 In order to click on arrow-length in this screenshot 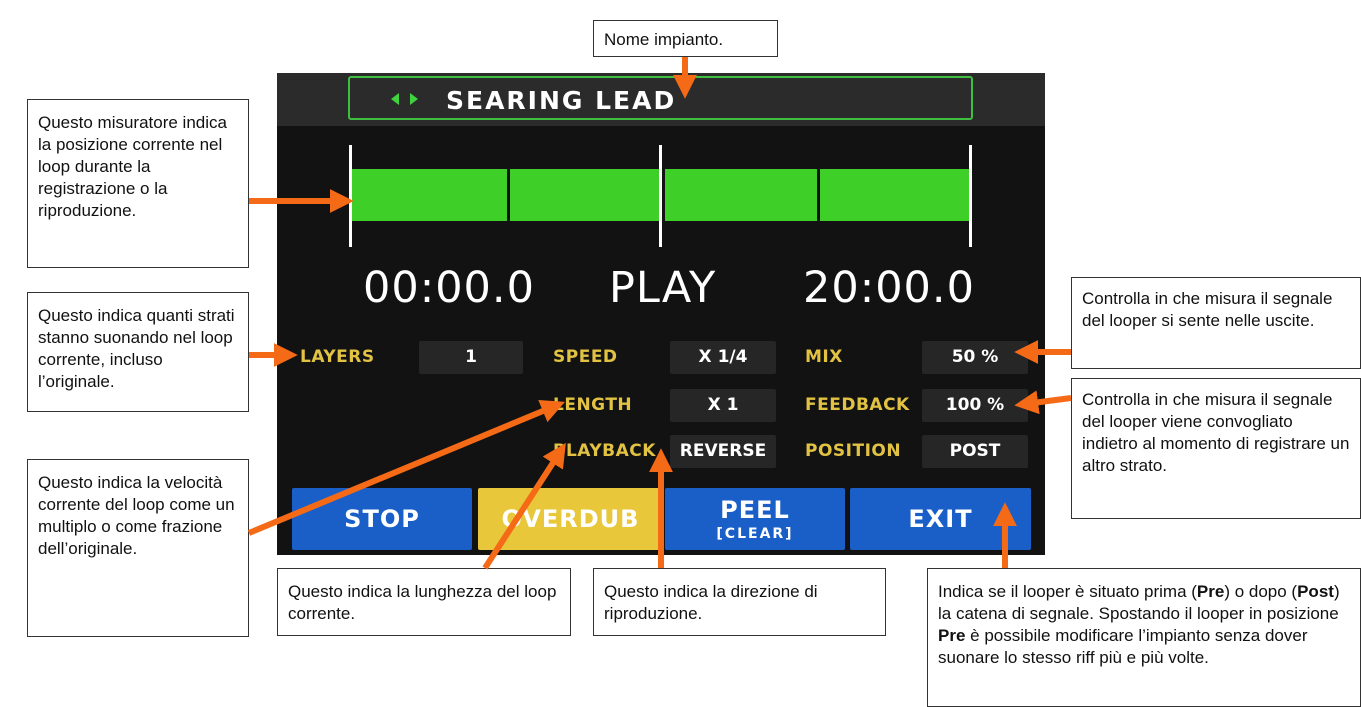, I will do `click(524, 506)`.